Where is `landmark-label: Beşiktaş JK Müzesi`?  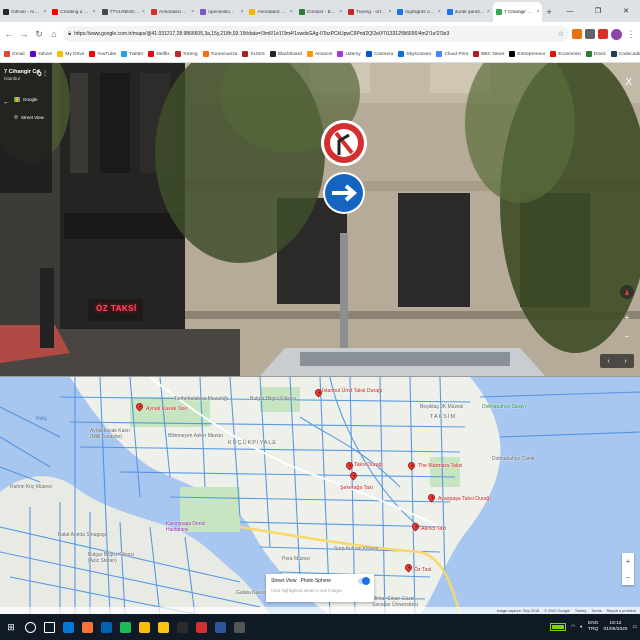 landmark-label: Beşiktaş JK Müzesi is located at coordinates (441, 407).